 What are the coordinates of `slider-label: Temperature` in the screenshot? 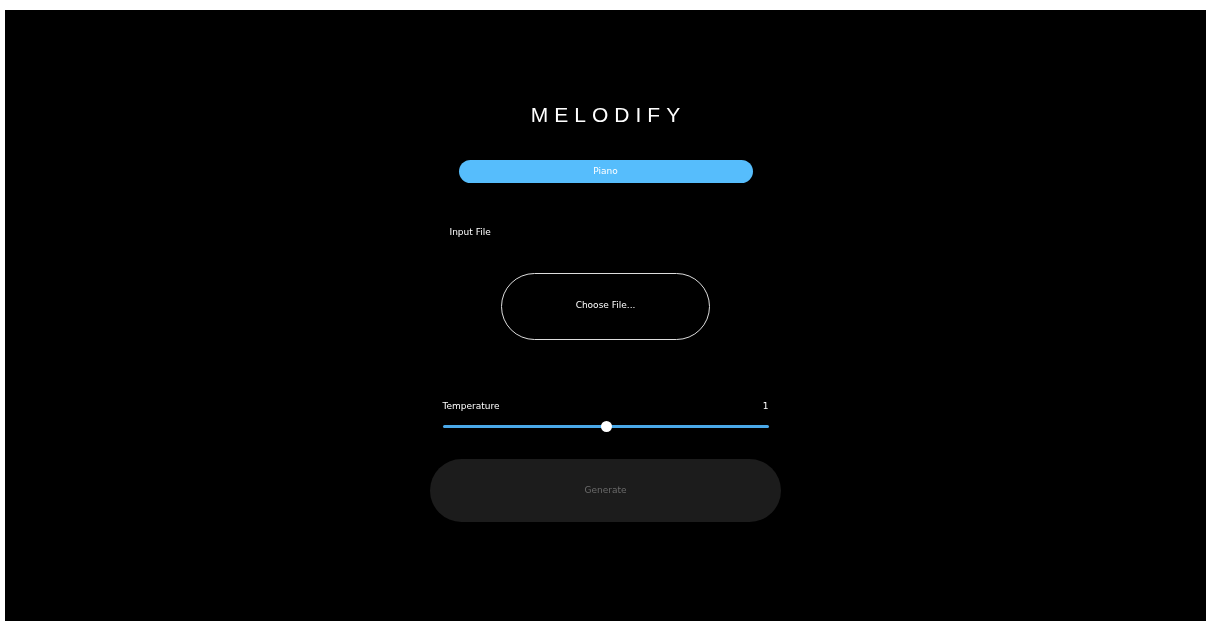 It's located at (471, 406).